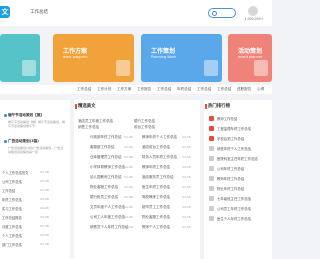  What do you see at coordinates (230, 178) in the screenshot?
I see `ranking-item: 教师年终工作总结` at bounding box center [230, 178].